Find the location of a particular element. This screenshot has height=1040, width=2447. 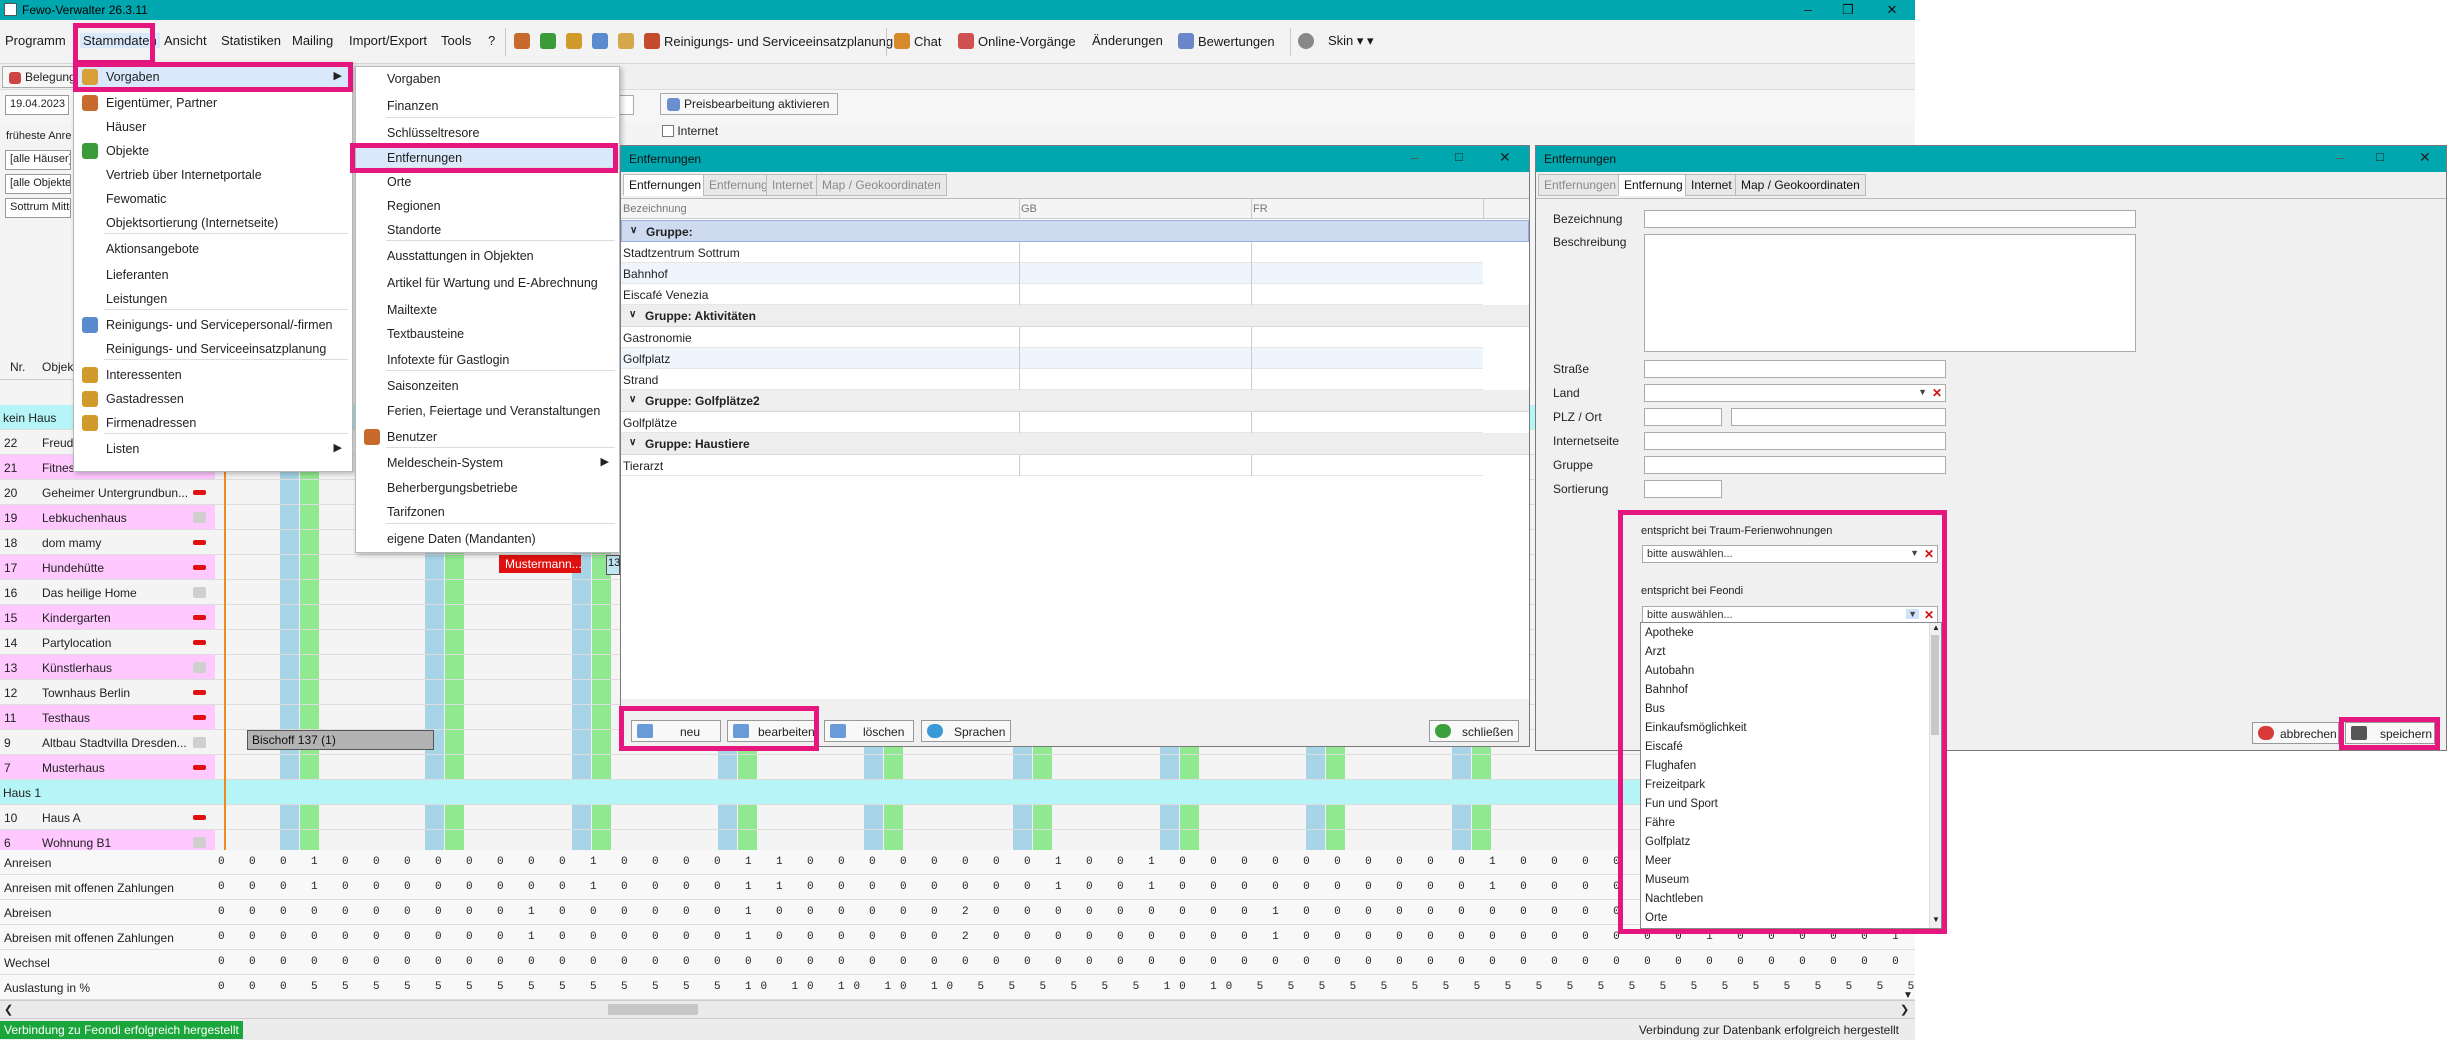

languages-button: Sprachen is located at coordinates (966, 731).